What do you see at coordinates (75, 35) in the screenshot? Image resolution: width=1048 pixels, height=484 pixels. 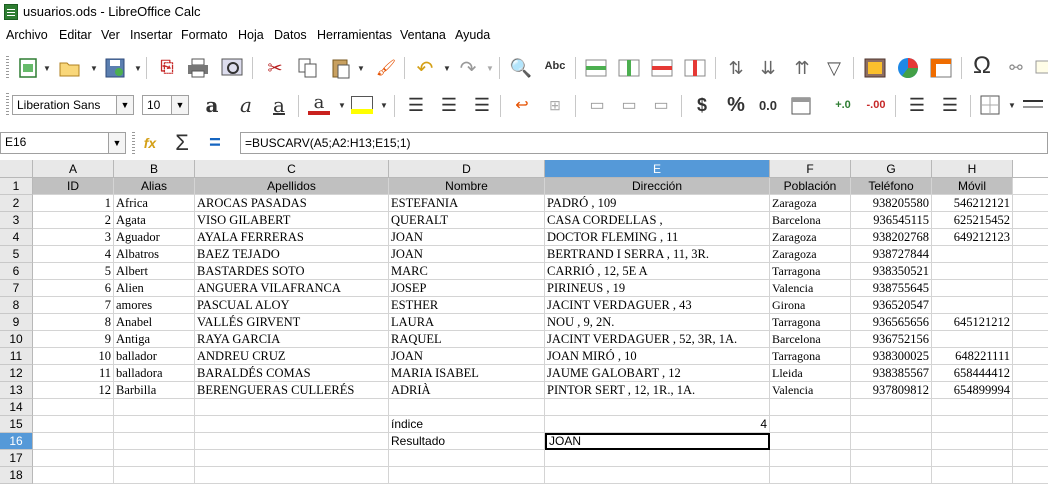 I see `menu-editar: Editar` at bounding box center [75, 35].